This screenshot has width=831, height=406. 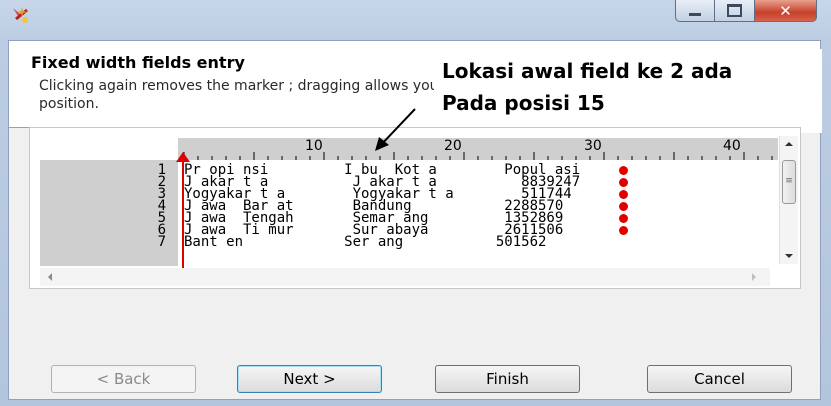 I want to click on next-button-label: Next >, so click(x=309, y=379).